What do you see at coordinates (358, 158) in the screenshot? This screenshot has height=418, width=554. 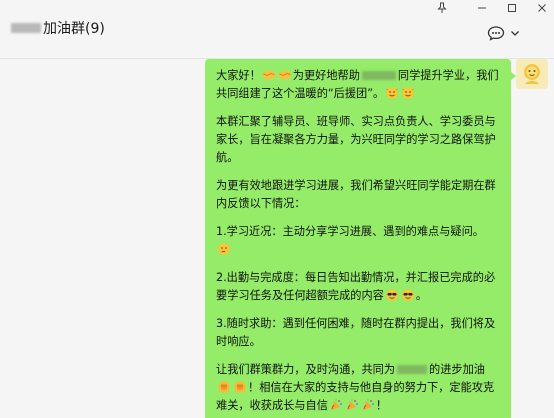 I see `message-line: 航。` at bounding box center [358, 158].